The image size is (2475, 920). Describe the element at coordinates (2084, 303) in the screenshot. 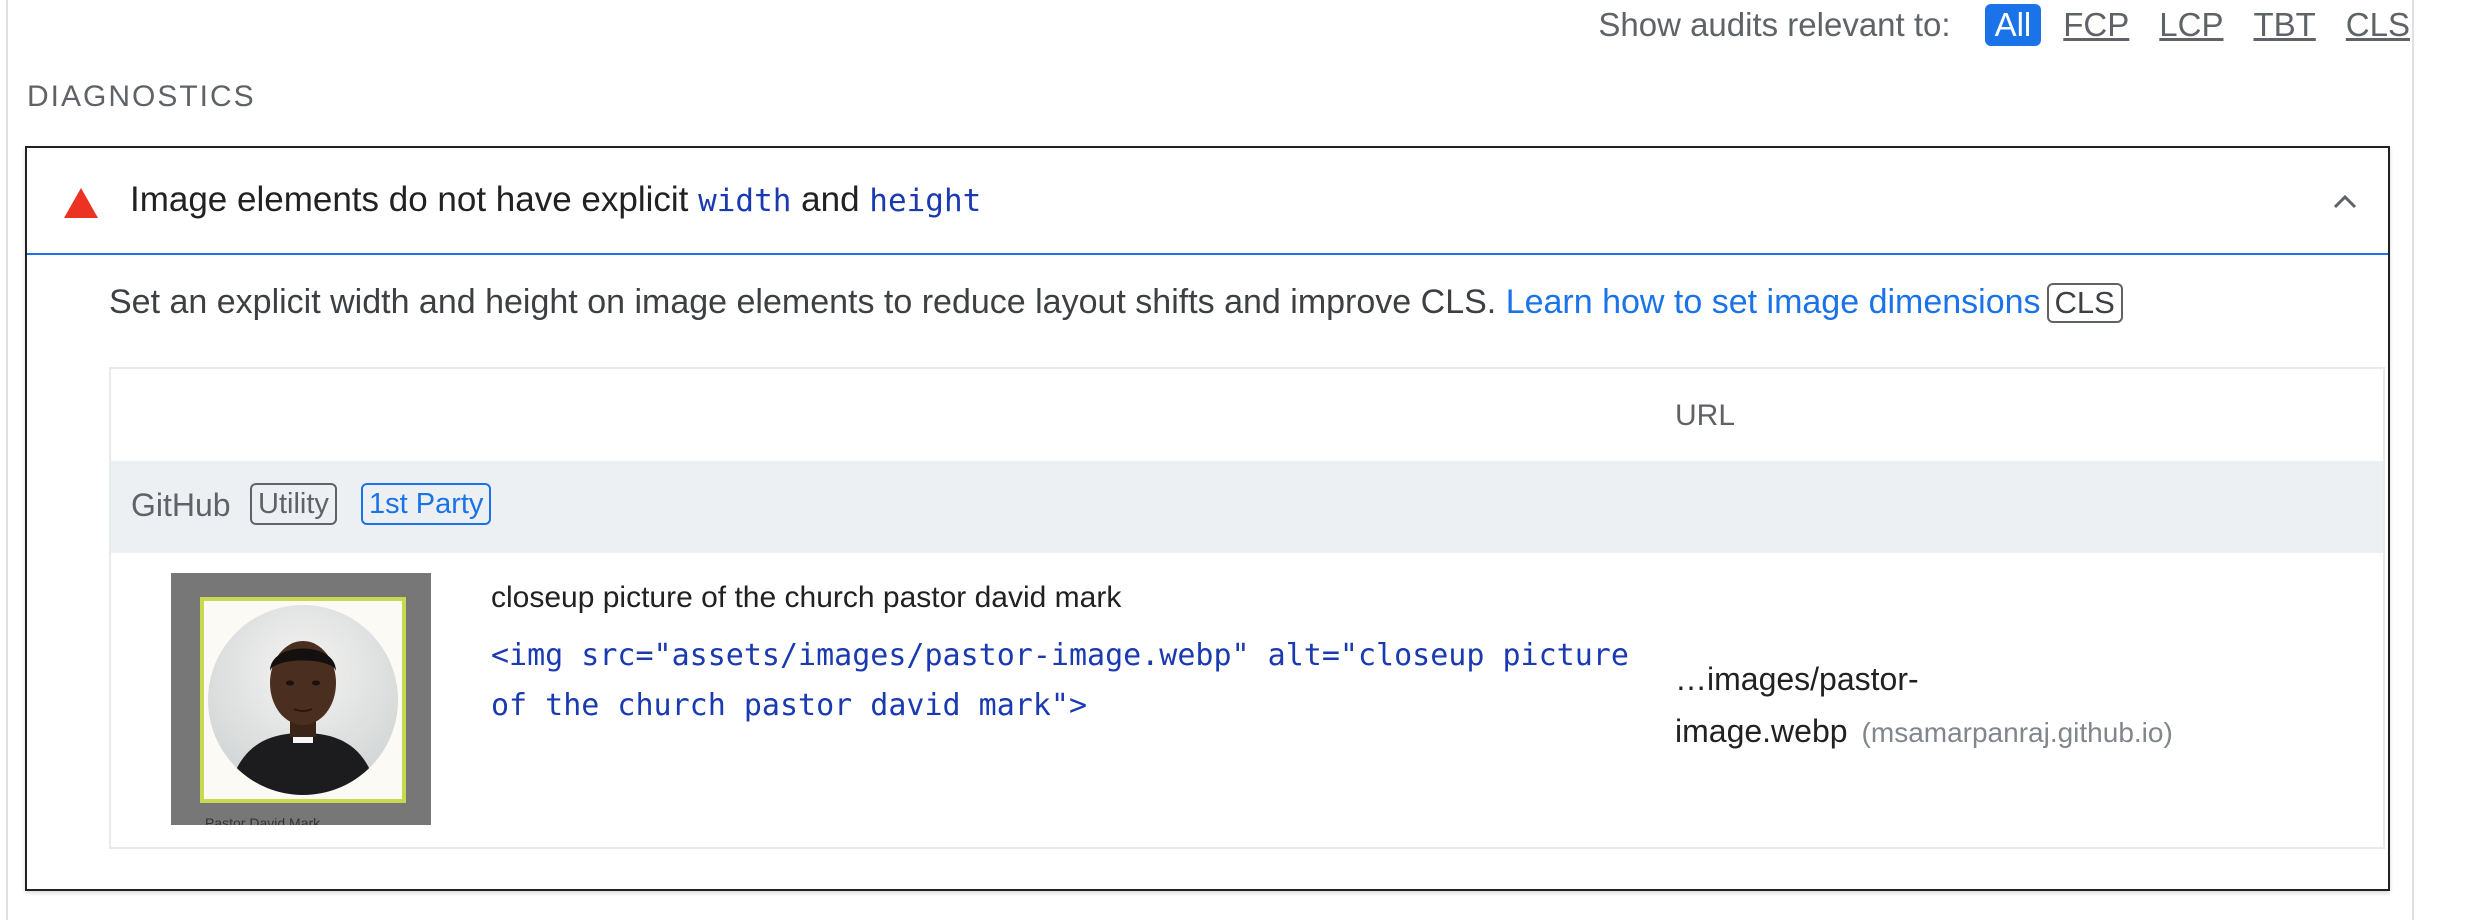

I see `metric-badge-cls: CLS` at that location.